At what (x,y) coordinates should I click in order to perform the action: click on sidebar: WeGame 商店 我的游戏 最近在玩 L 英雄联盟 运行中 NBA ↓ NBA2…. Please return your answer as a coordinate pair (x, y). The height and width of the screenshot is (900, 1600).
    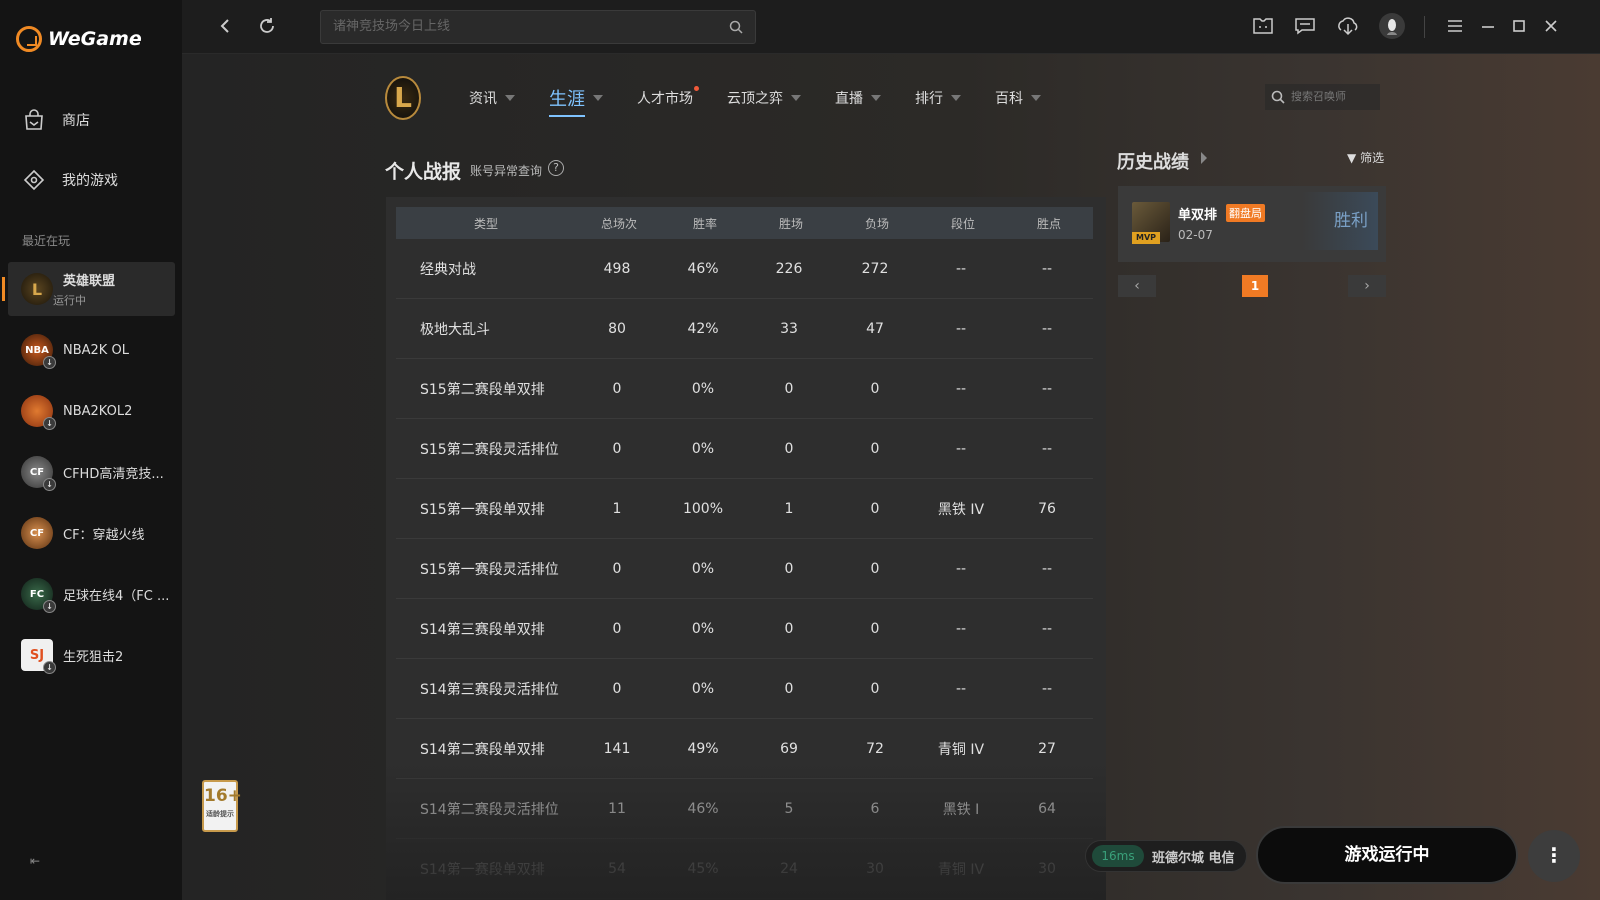
    Looking at the image, I should click on (91, 450).